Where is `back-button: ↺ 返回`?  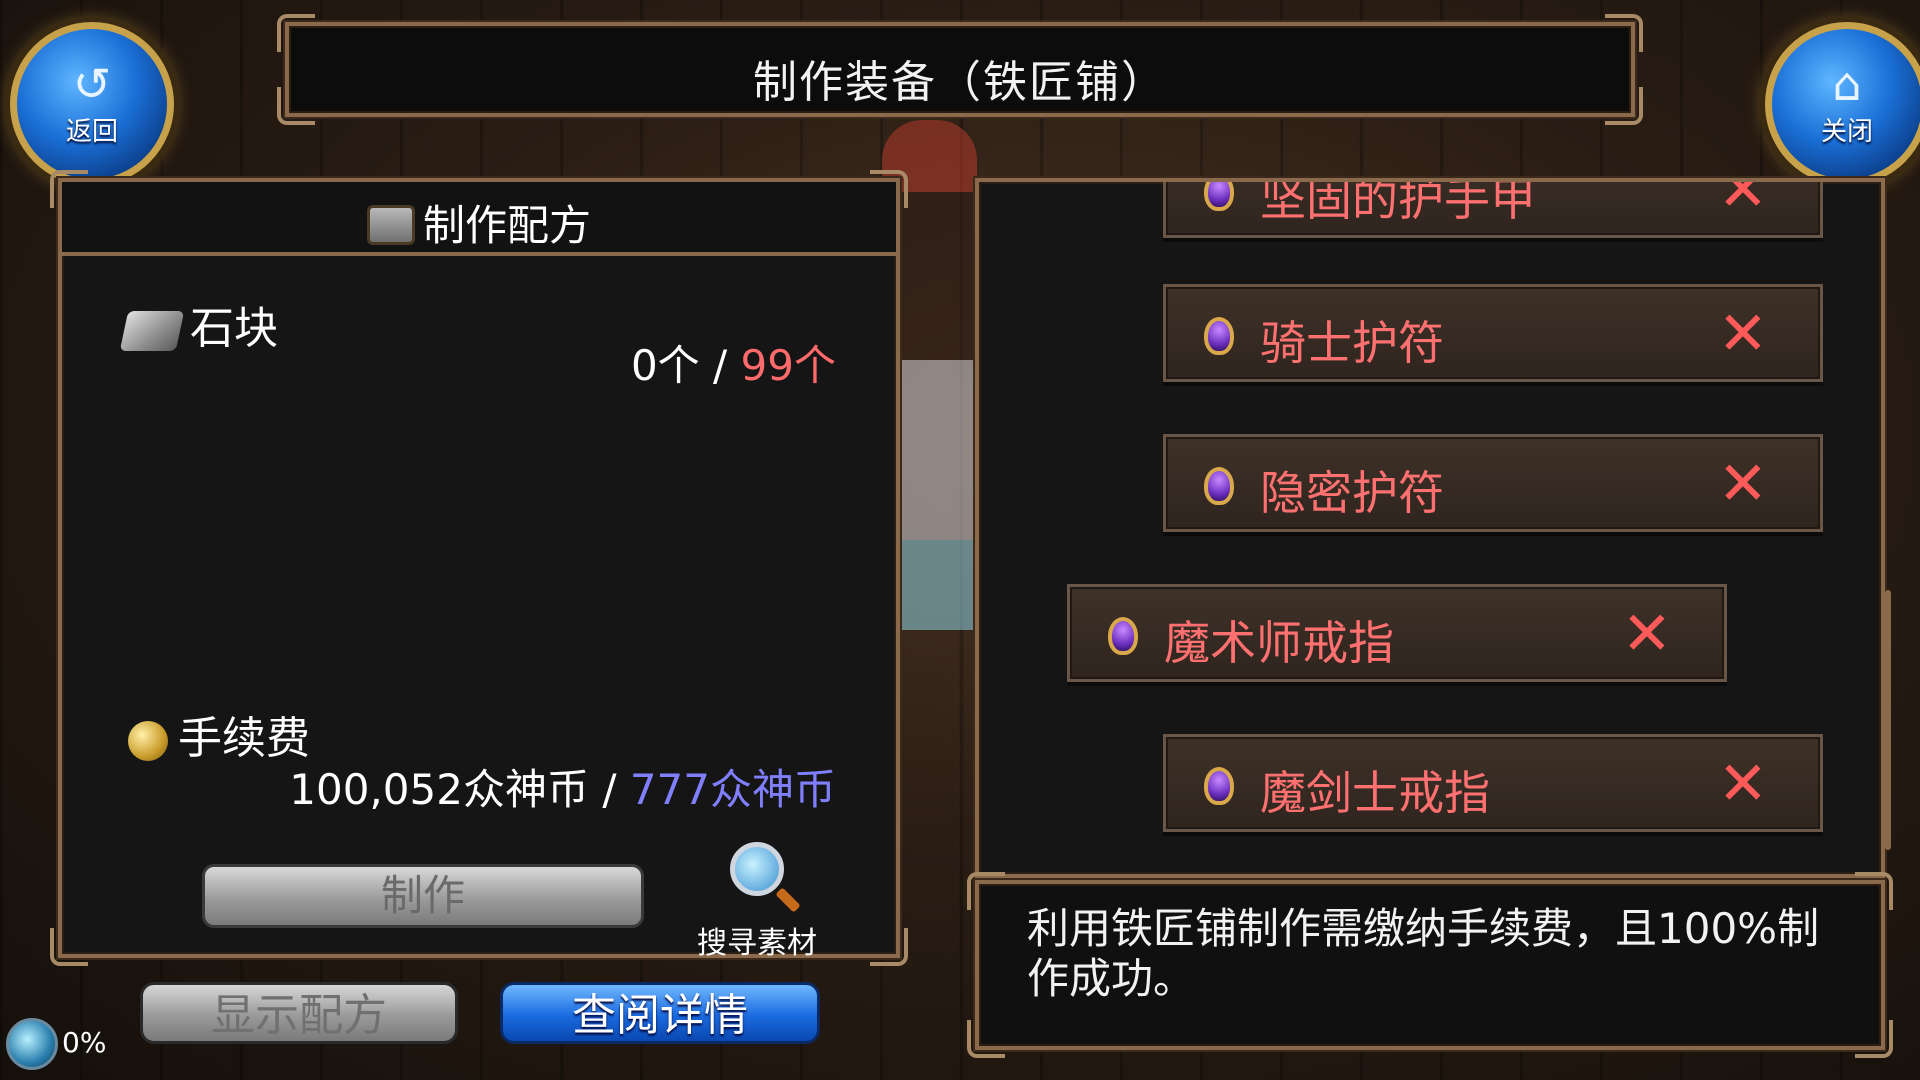
back-button: ↺ 返回 is located at coordinates (92, 104).